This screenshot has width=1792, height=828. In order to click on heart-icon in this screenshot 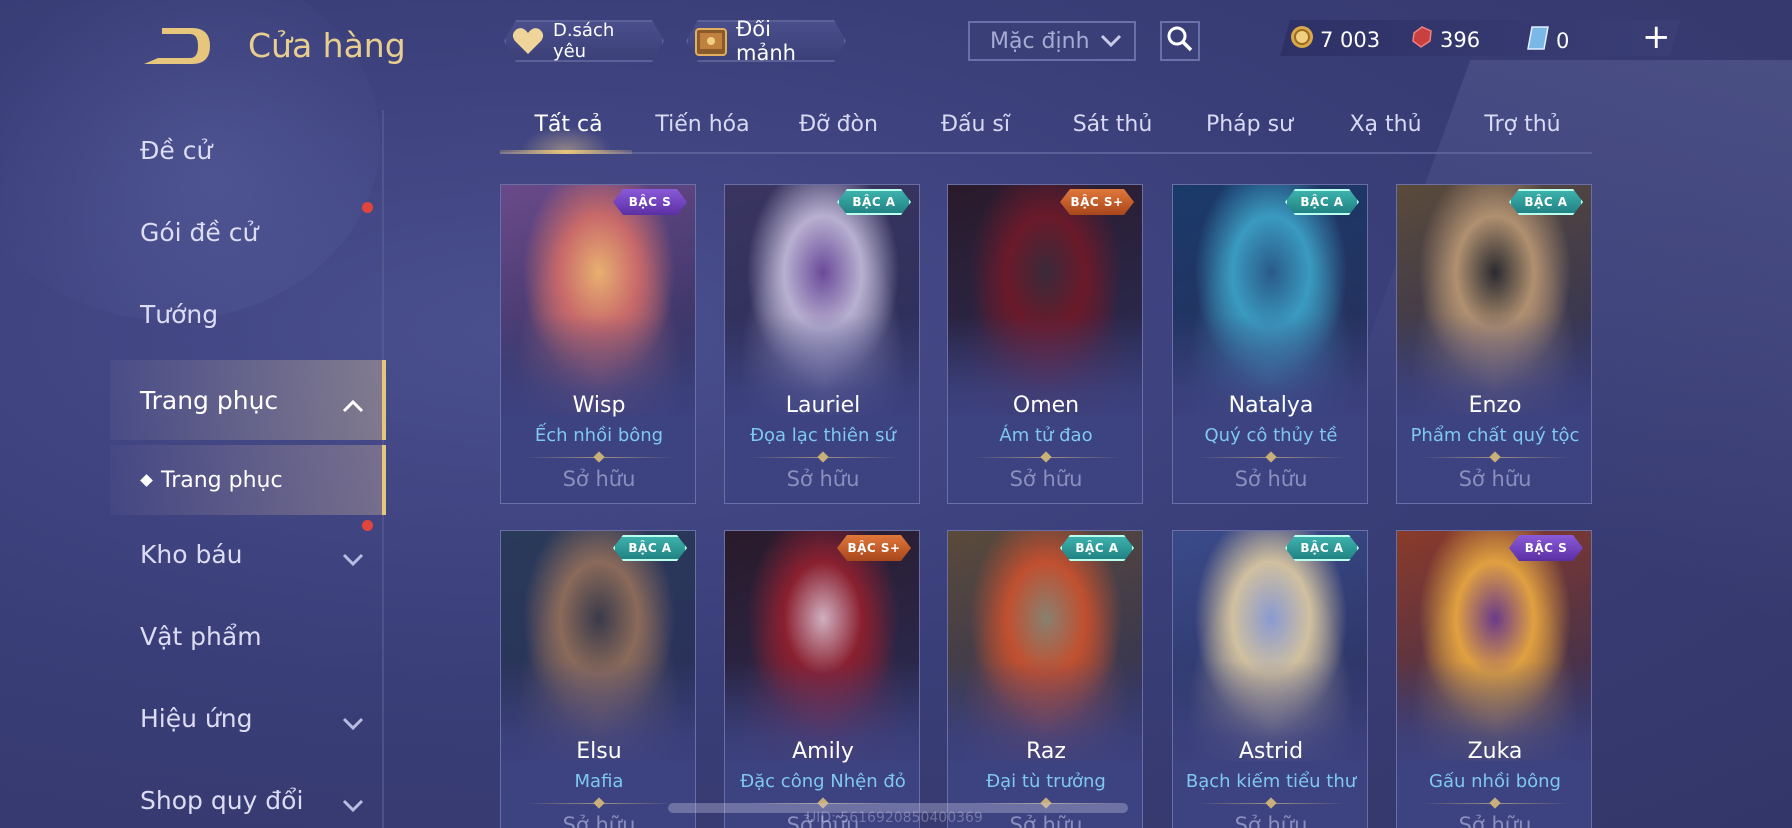, I will do `click(528, 41)`.